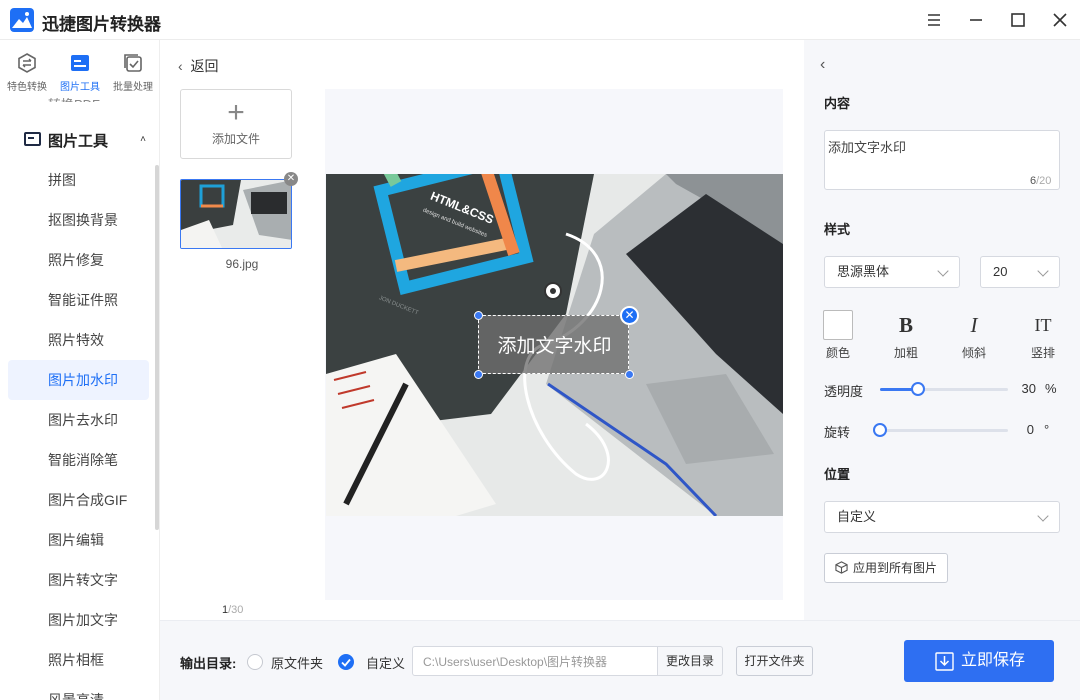 This screenshot has width=1080, height=700. I want to click on font-size-select: 20, so click(1020, 272).